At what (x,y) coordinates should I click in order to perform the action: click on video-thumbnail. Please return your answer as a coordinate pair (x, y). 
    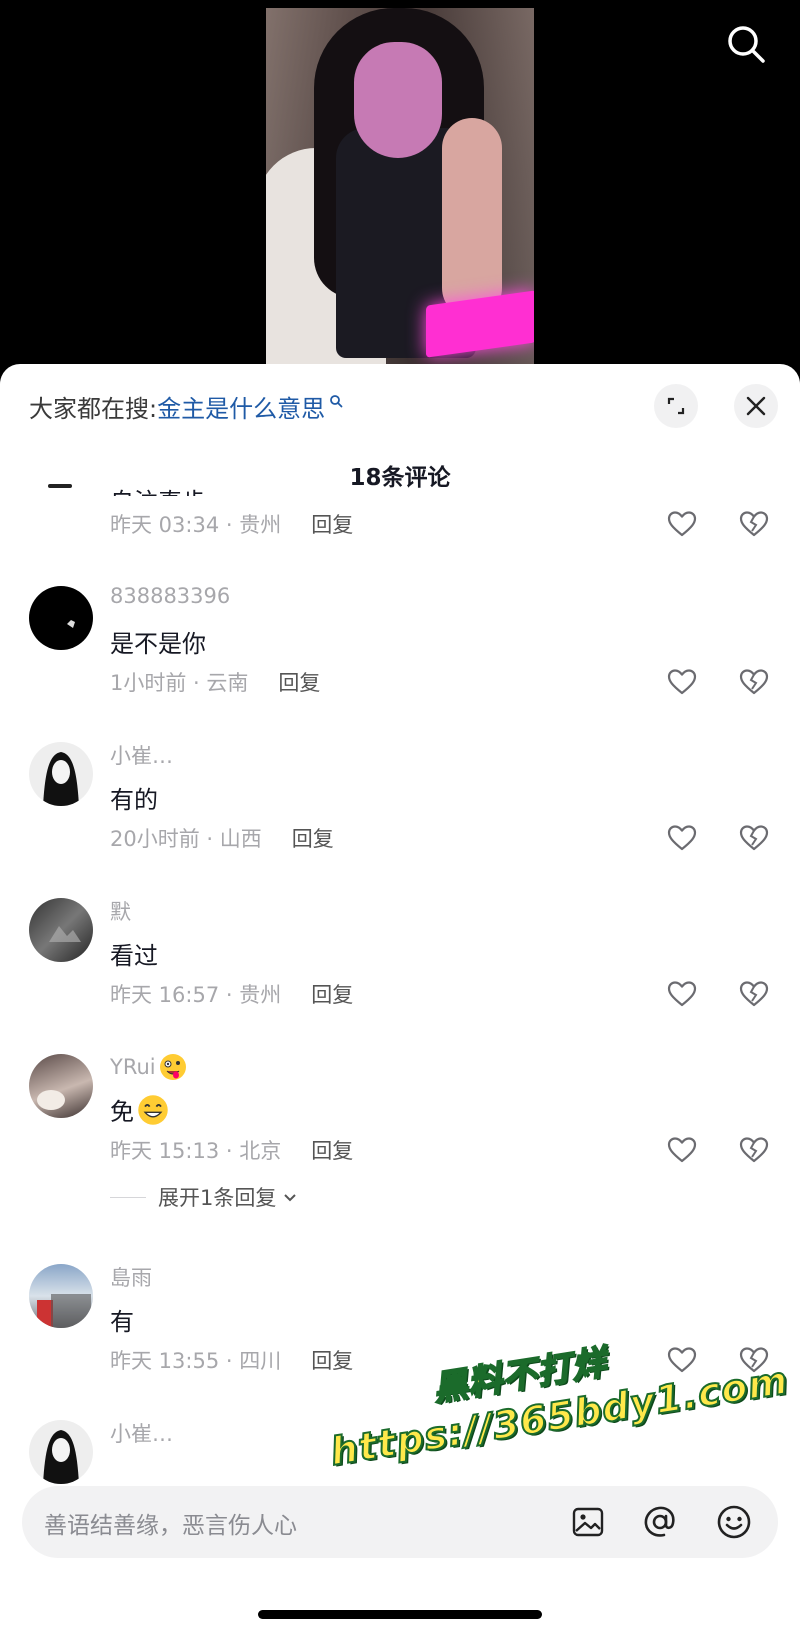
    Looking at the image, I should click on (400, 190).